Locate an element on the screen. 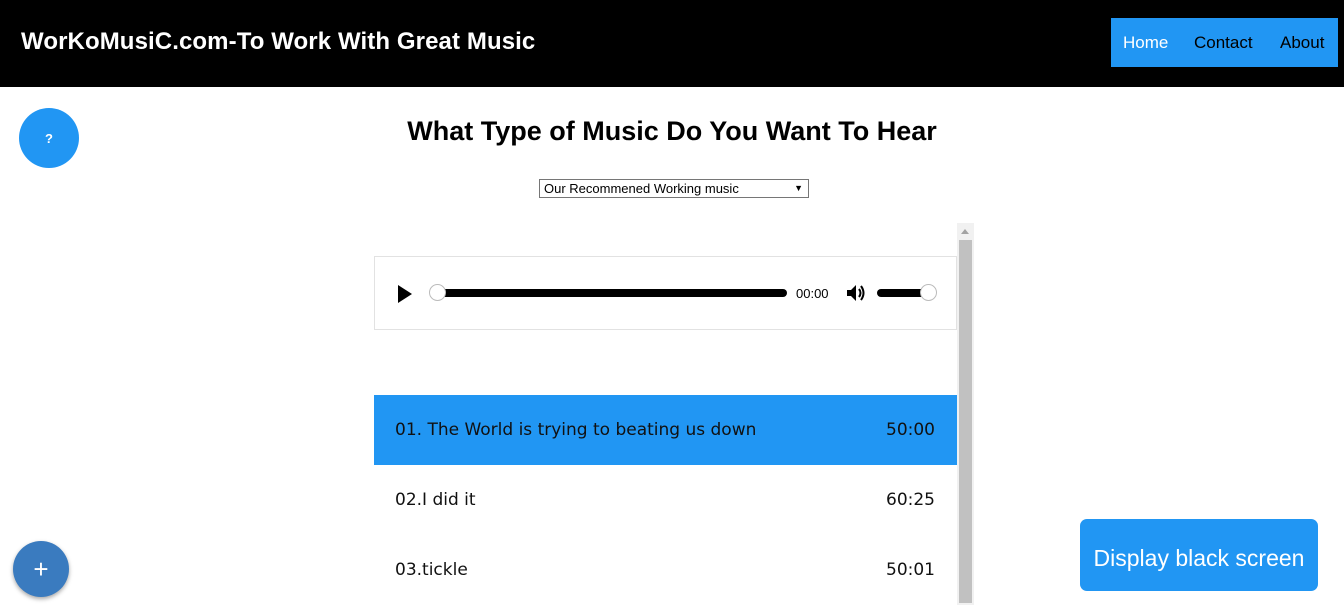 The width and height of the screenshot is (1344, 605). volume-icon is located at coordinates (856, 293).